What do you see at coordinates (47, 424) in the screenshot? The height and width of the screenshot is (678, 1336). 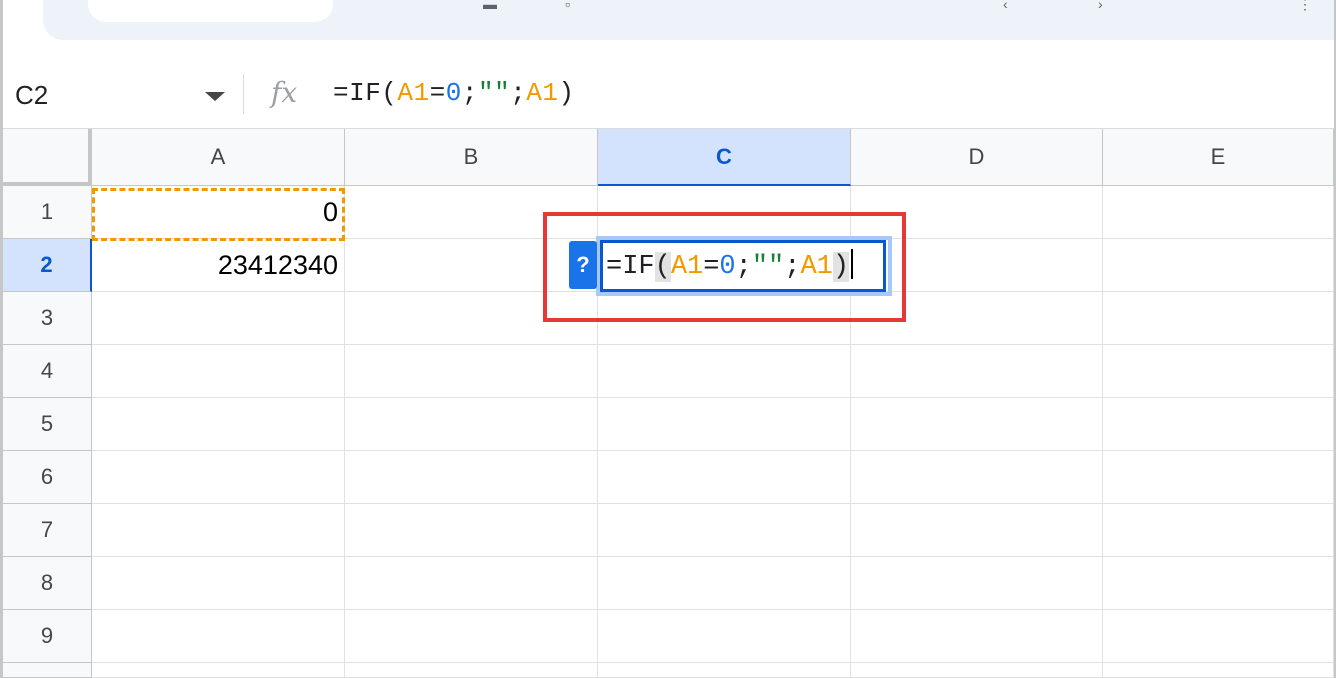 I see `row-header-5: 5` at bounding box center [47, 424].